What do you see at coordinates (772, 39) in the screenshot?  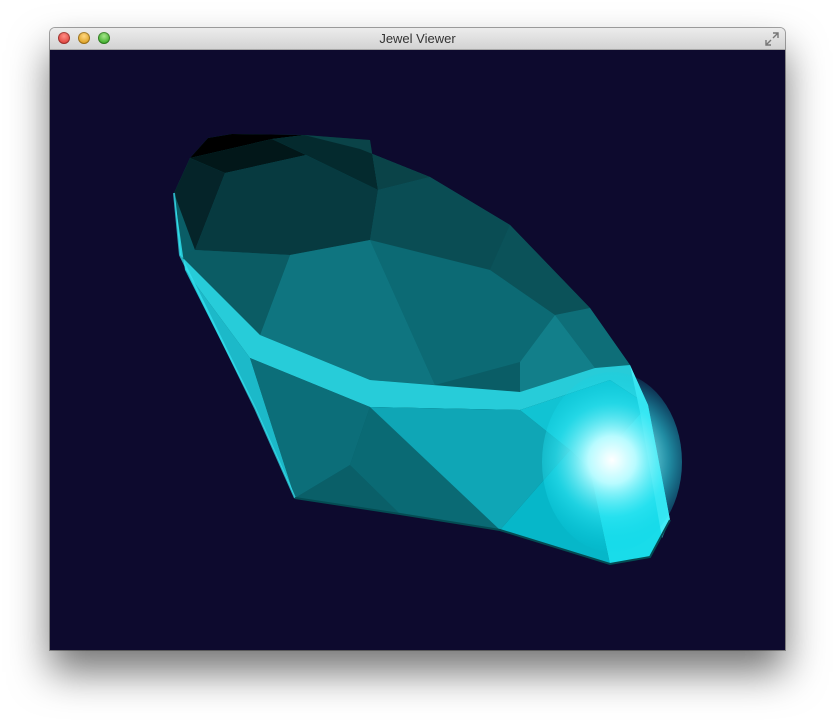 I see `fullscreen-icon` at bounding box center [772, 39].